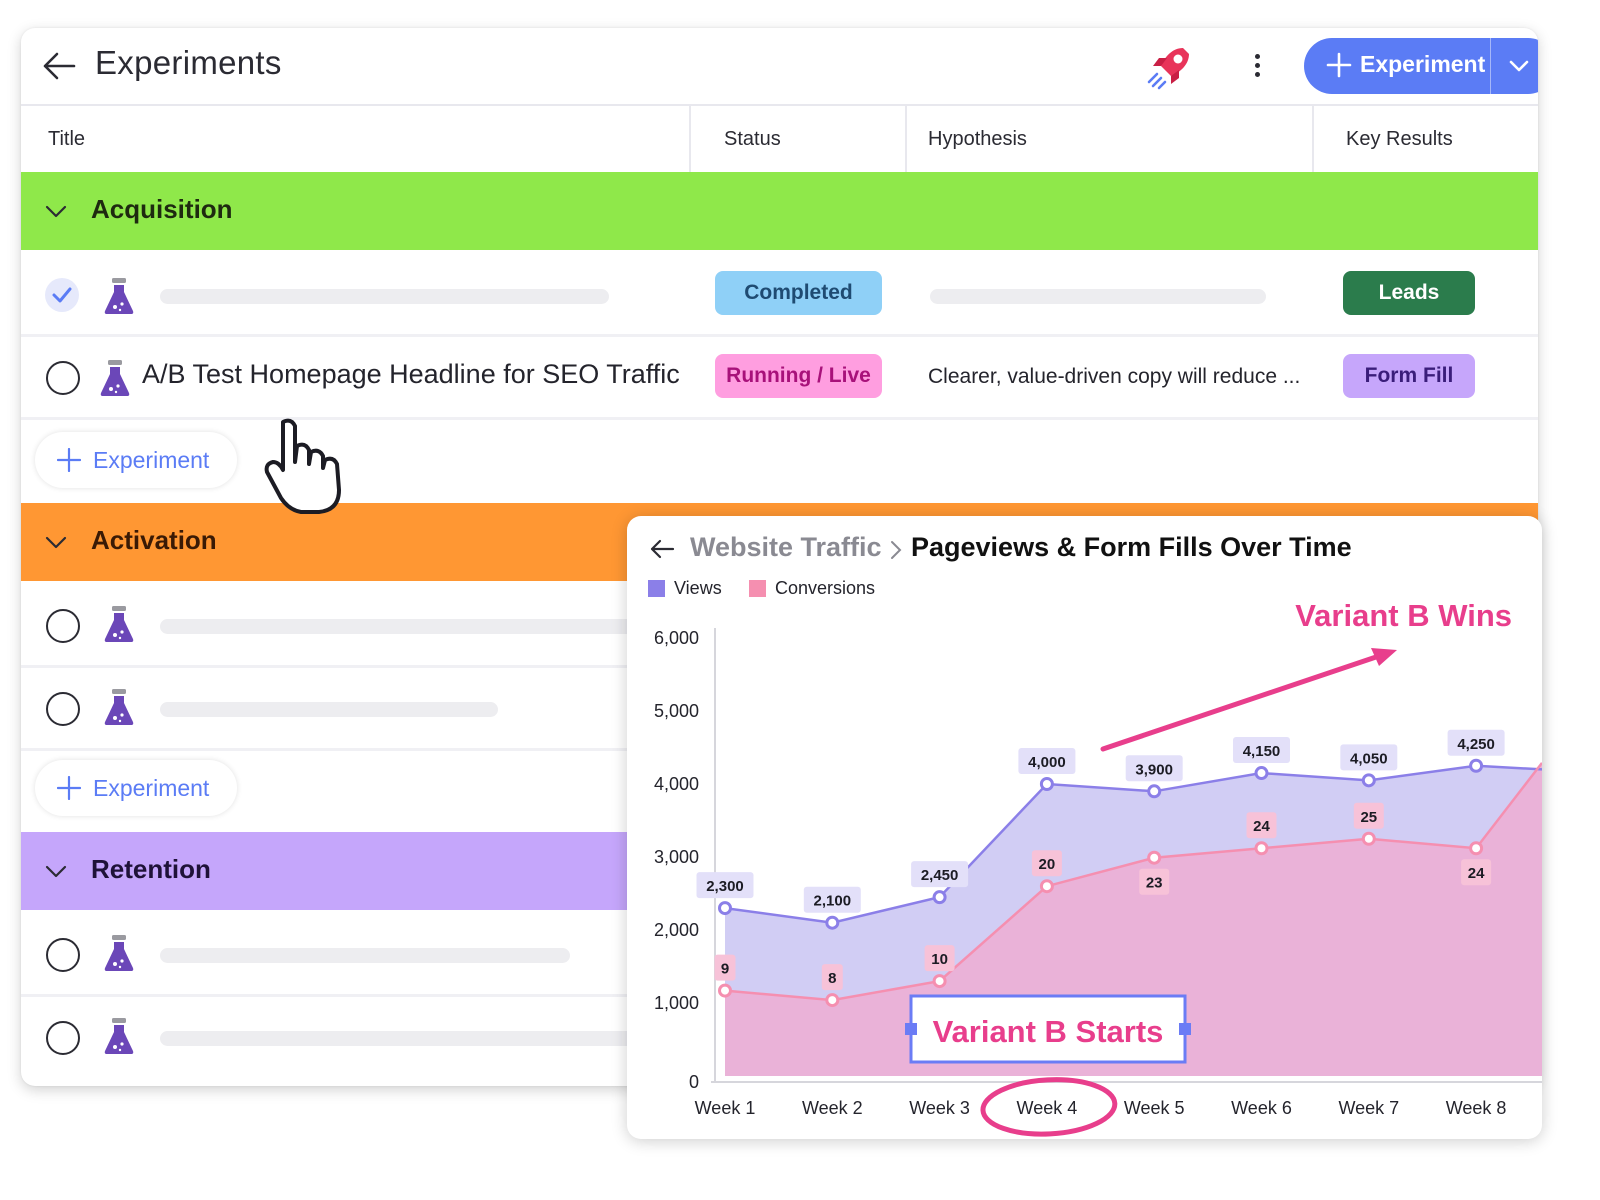  I want to click on views-data-label: 2,300, so click(725, 886).